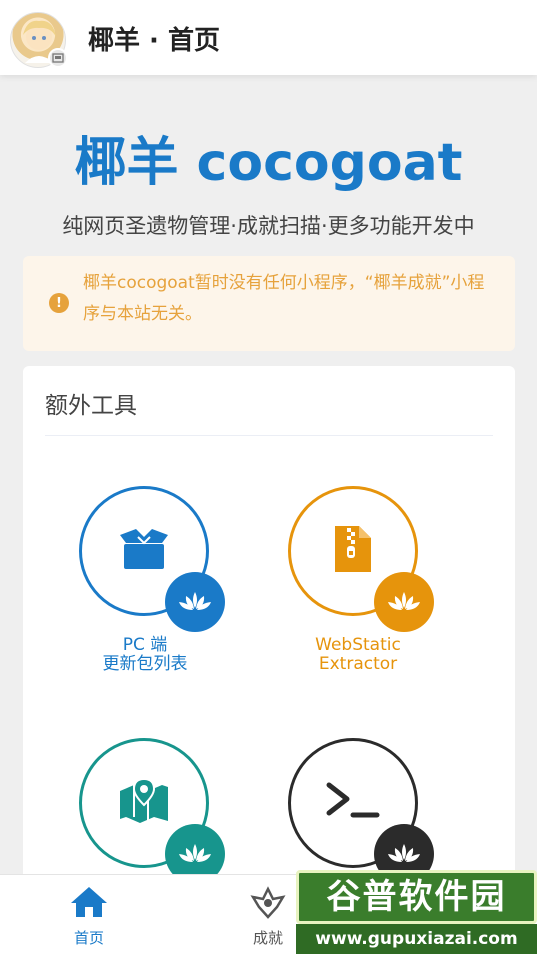 This screenshot has width=537, height=956. What do you see at coordinates (353, 551) in the screenshot?
I see `zip-file-icon` at bounding box center [353, 551].